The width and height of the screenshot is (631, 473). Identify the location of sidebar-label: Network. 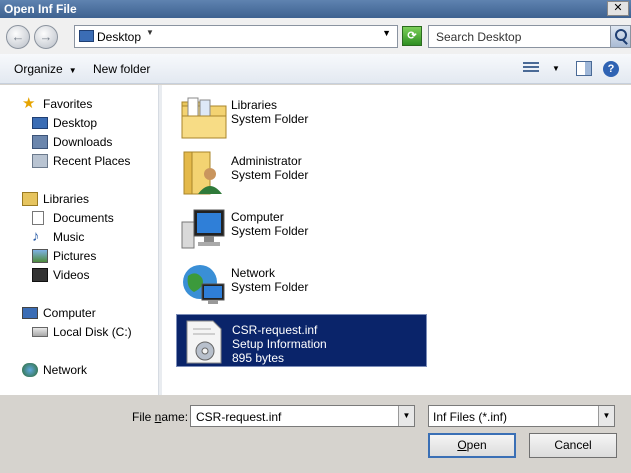
(65, 369).